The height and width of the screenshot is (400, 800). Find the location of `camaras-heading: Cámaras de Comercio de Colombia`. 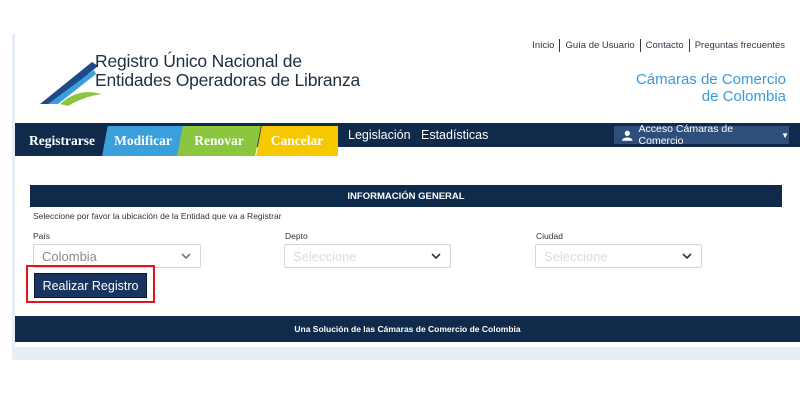

camaras-heading: Cámaras de Comercio de Colombia is located at coordinates (711, 88).